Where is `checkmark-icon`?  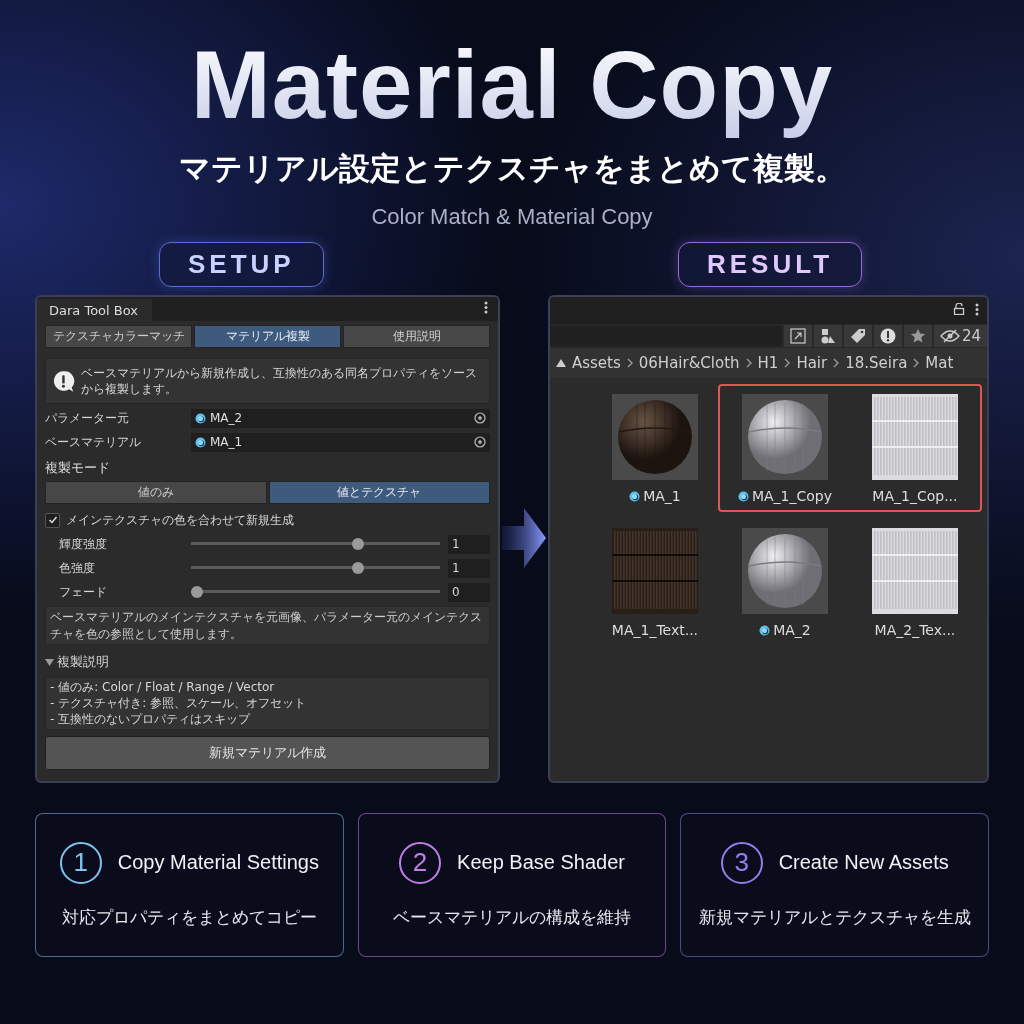 checkmark-icon is located at coordinates (52, 520).